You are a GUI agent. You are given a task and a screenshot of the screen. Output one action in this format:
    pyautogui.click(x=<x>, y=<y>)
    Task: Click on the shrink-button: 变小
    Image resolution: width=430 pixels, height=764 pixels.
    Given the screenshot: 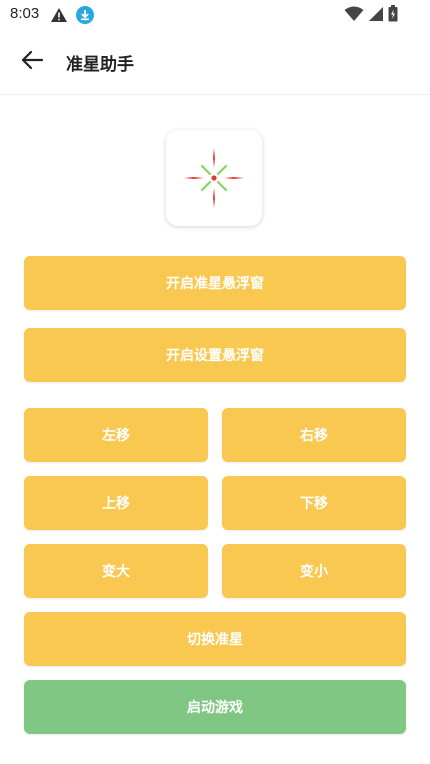 What is the action you would take?
    pyautogui.click(x=314, y=571)
    